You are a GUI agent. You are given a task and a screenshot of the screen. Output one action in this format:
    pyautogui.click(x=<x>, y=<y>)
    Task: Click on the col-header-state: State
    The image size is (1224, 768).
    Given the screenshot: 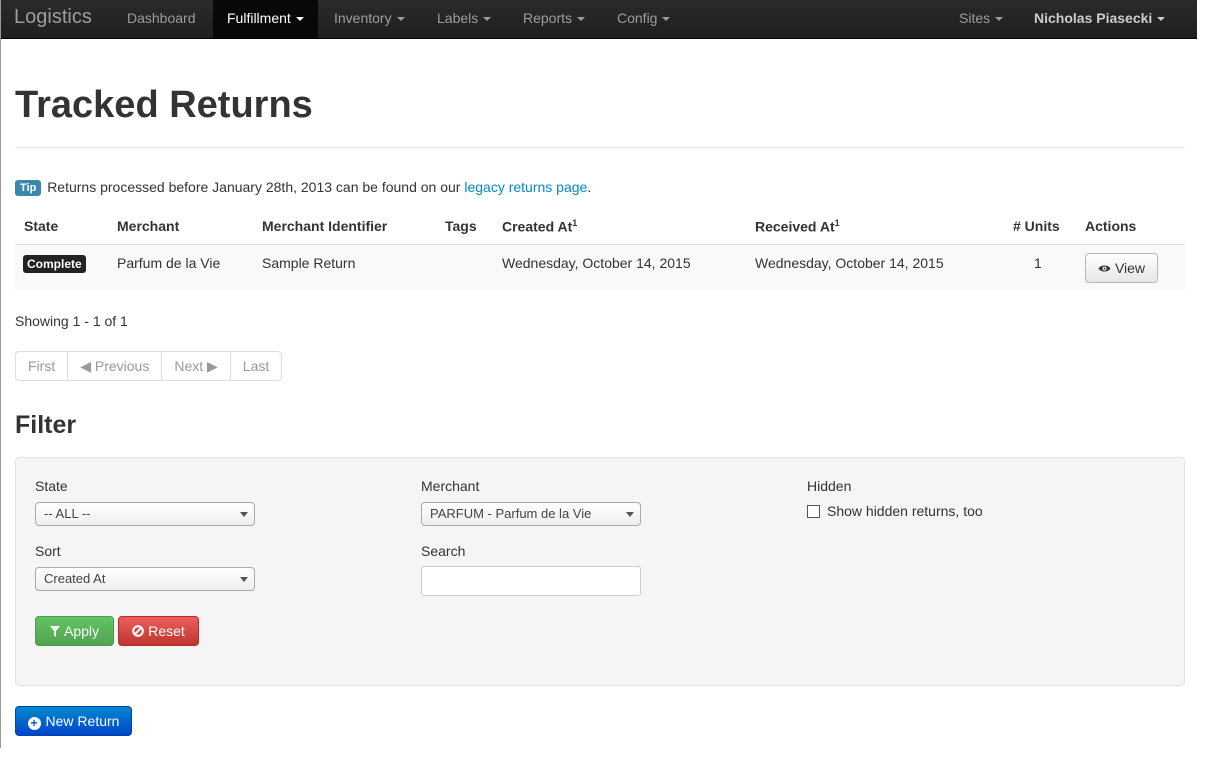 What is the action you would take?
    pyautogui.click(x=41, y=226)
    